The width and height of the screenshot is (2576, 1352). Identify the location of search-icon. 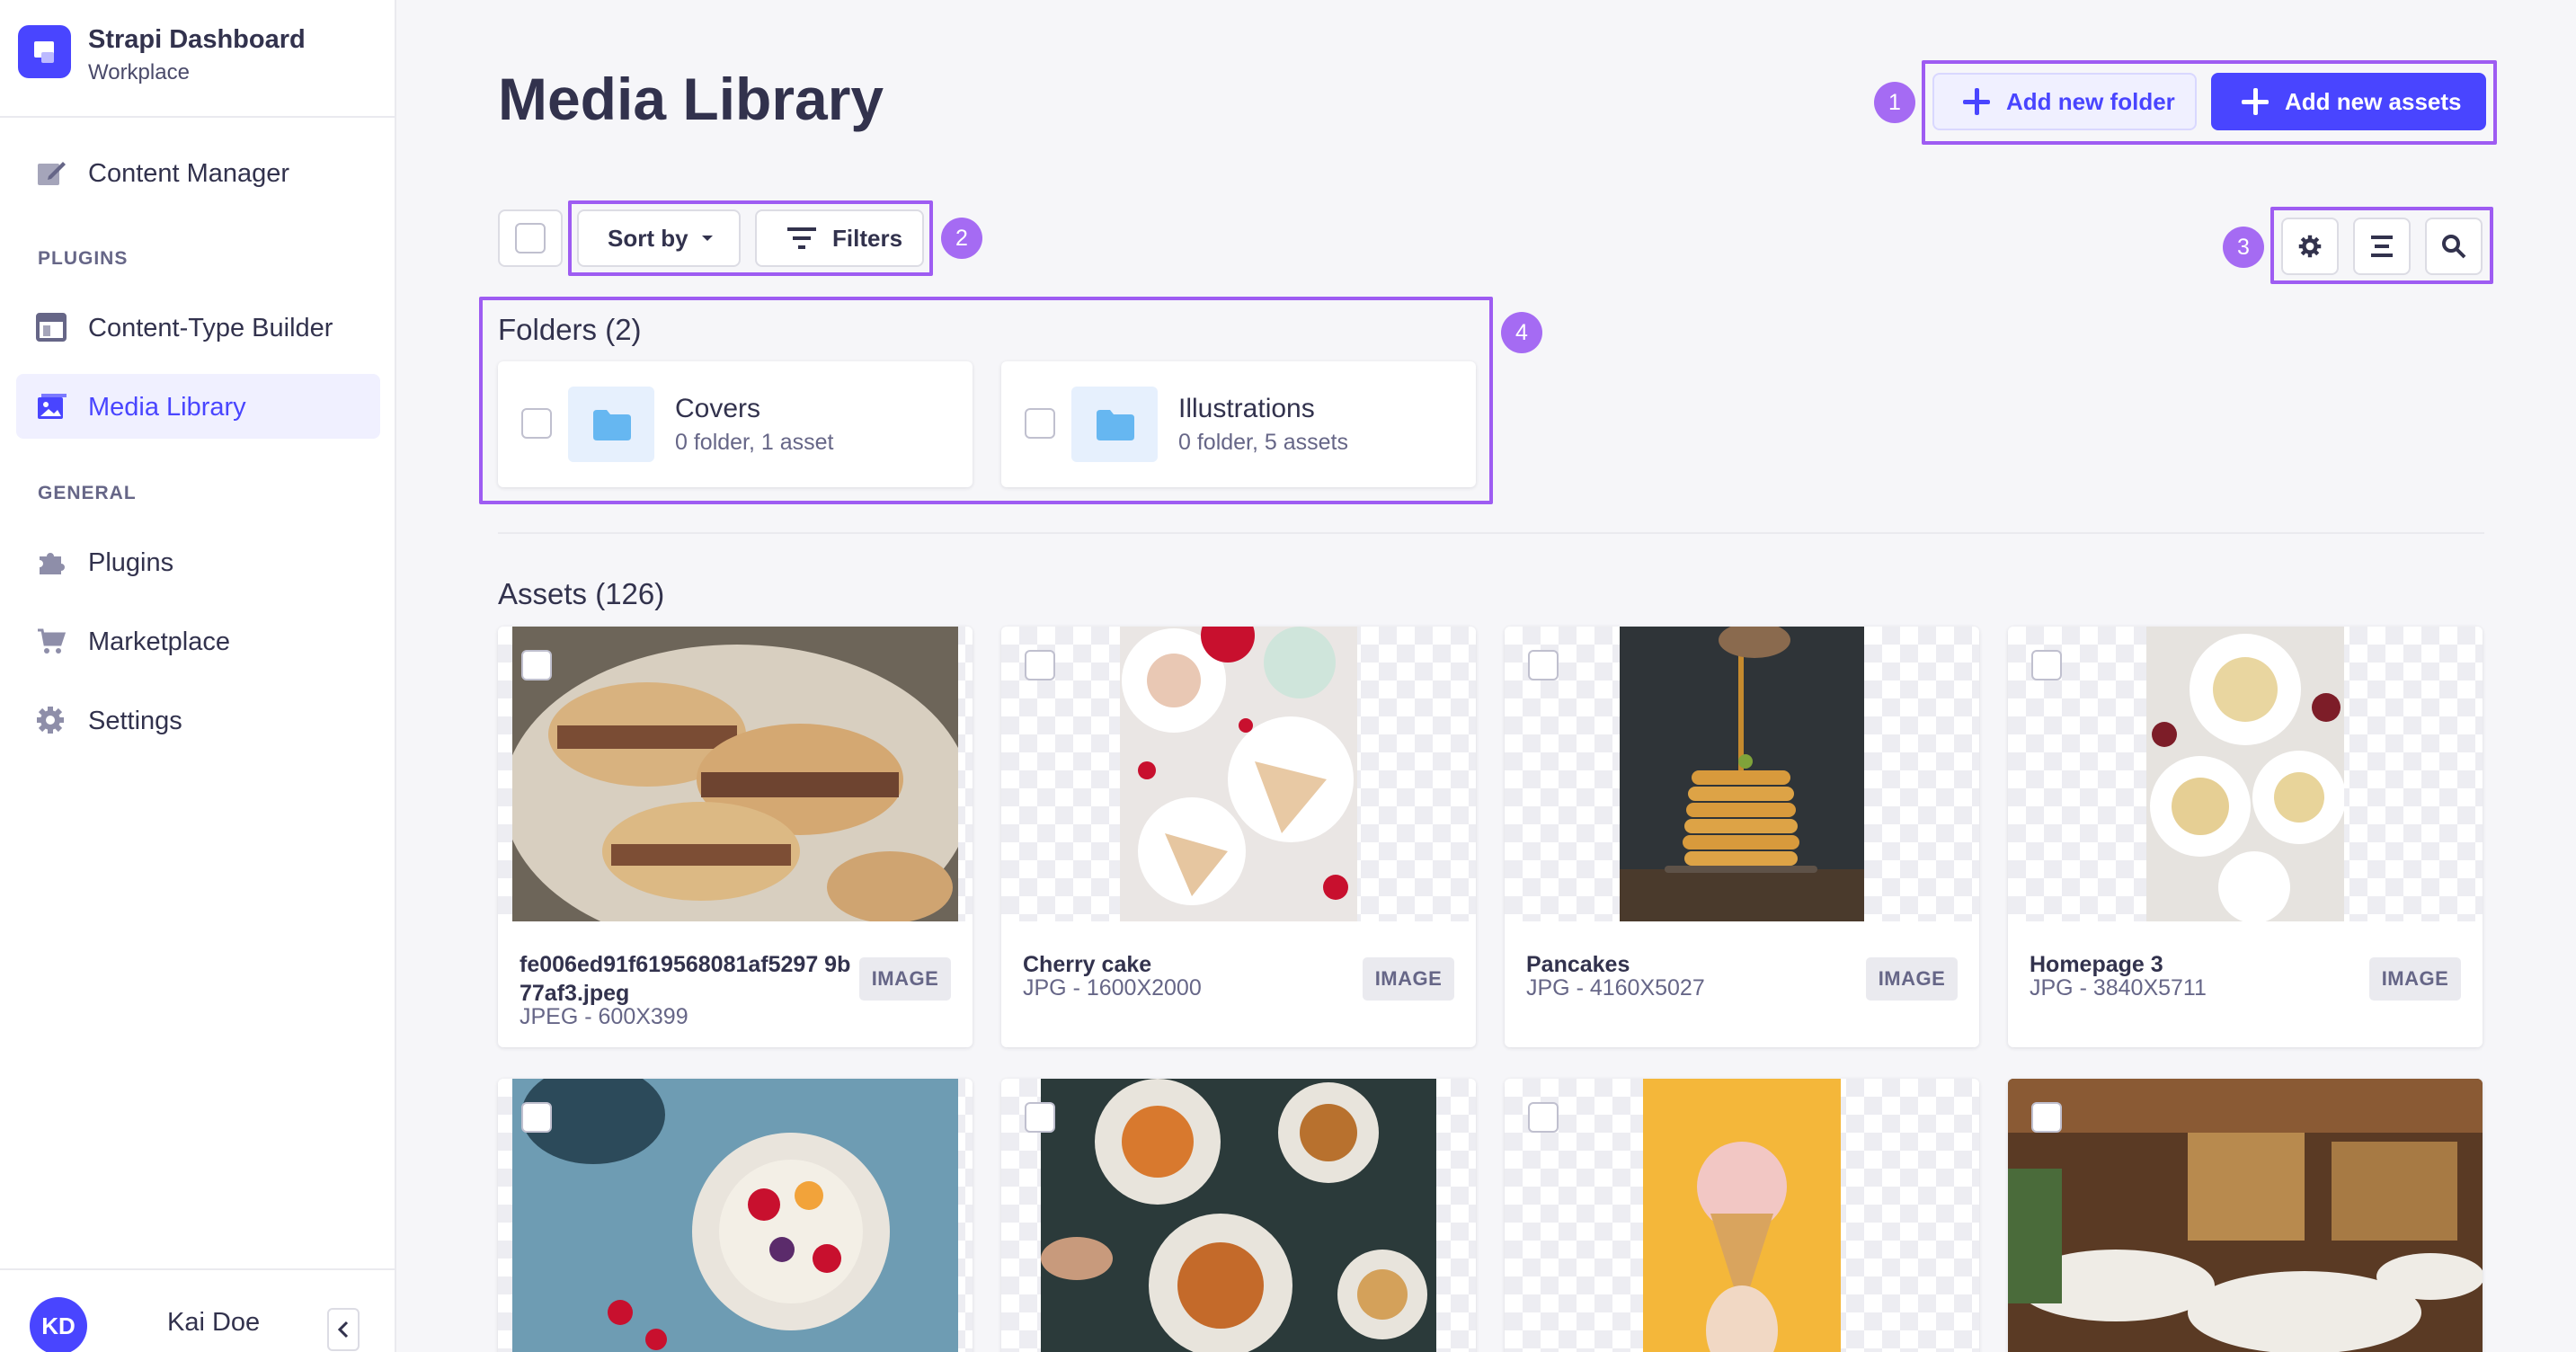
(2454, 247).